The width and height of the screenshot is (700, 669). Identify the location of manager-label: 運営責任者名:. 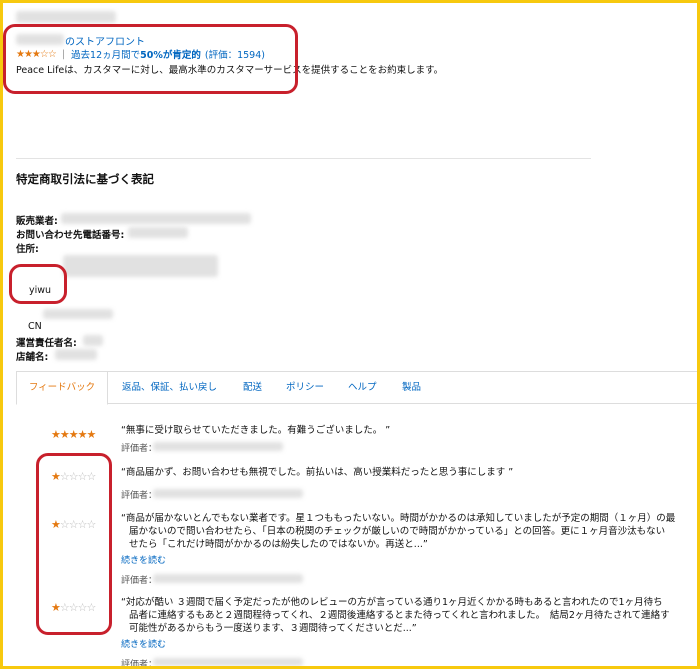
(46, 343).